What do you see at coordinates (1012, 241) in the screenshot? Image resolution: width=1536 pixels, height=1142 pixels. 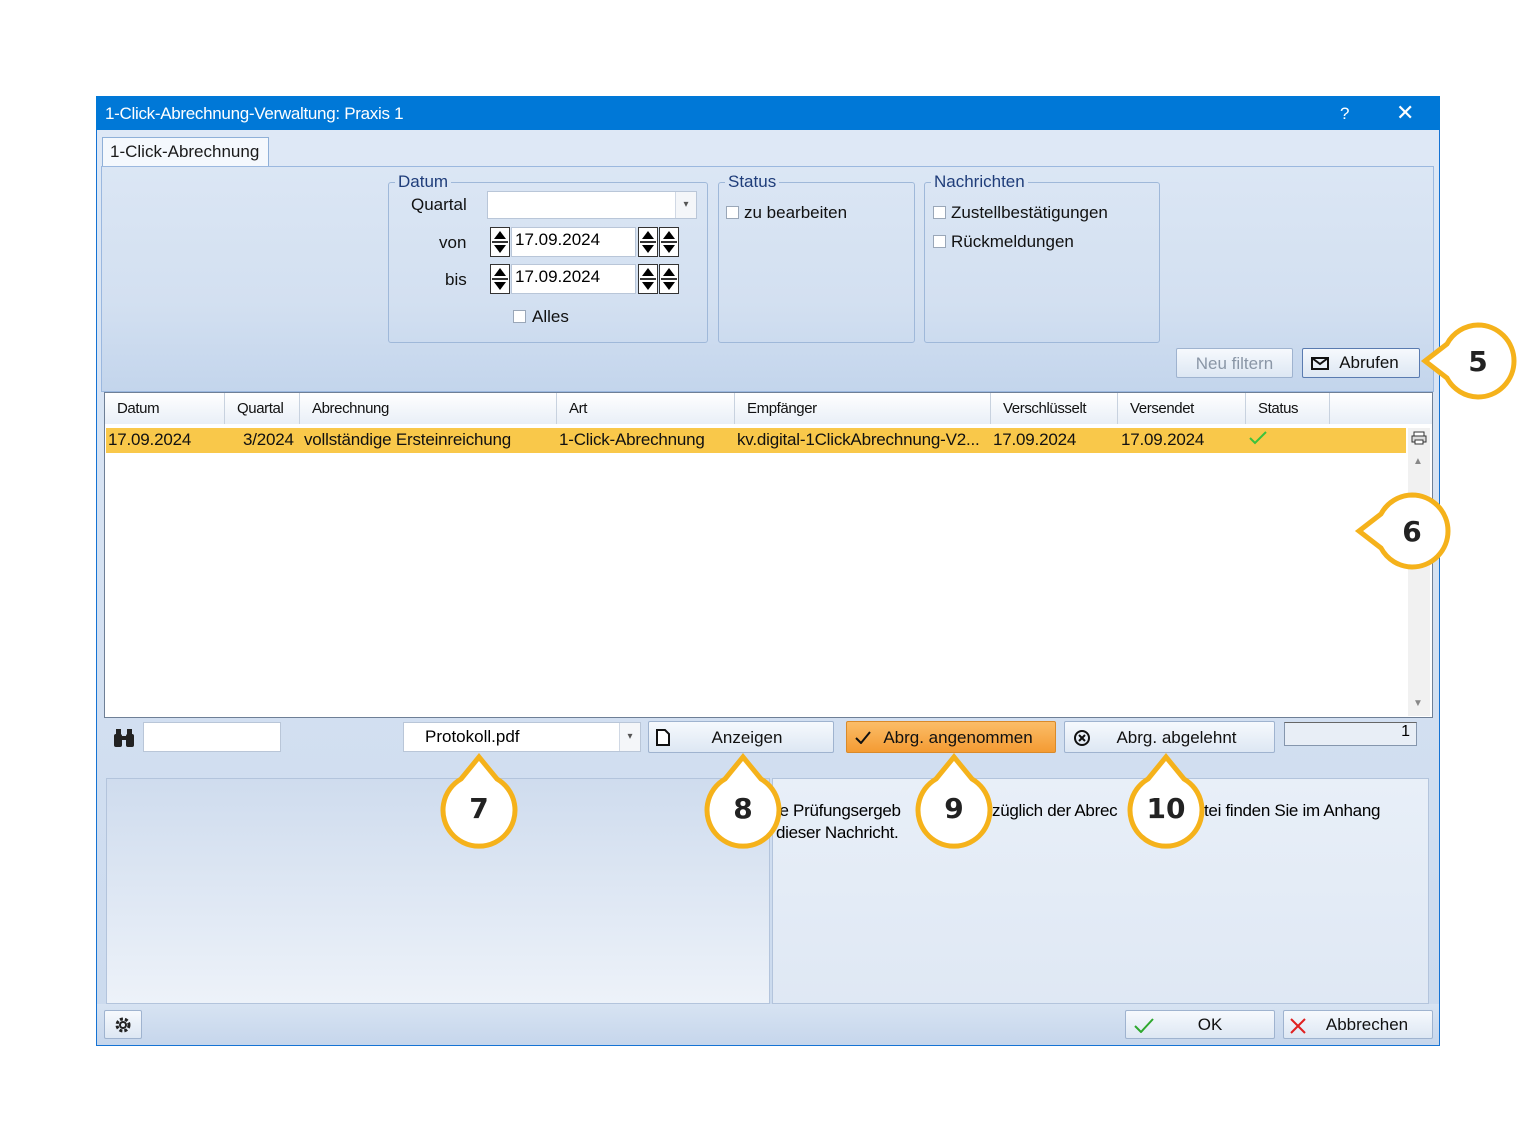 I see `rueckmeldungen-label: Rückmeldungen` at bounding box center [1012, 241].